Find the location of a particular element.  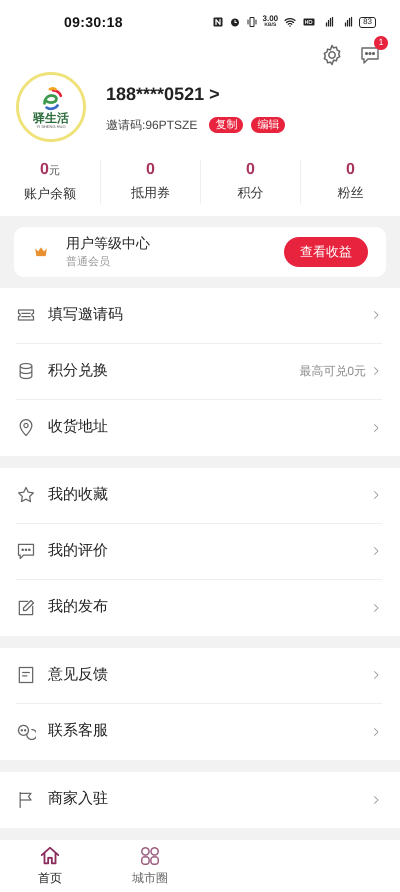

logo-text: 驿生活 is located at coordinates (51, 118).